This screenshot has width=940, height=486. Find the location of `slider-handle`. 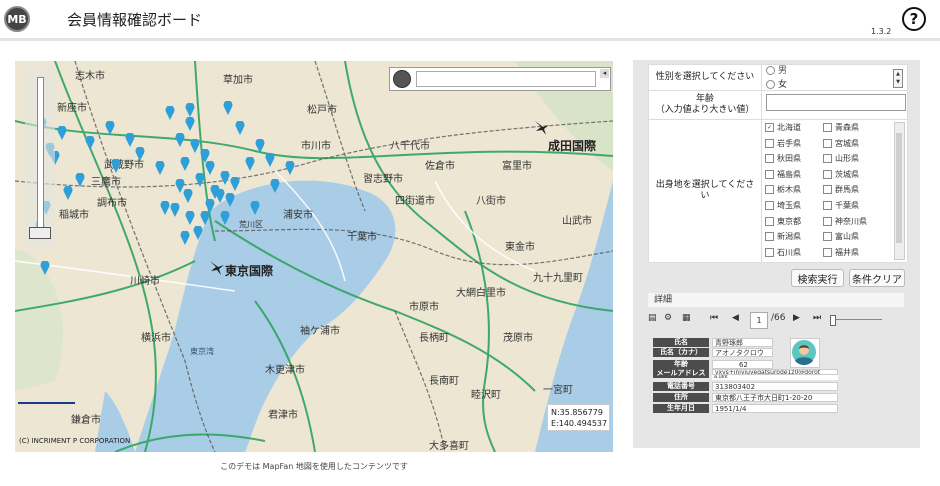

slider-handle is located at coordinates (833, 320).